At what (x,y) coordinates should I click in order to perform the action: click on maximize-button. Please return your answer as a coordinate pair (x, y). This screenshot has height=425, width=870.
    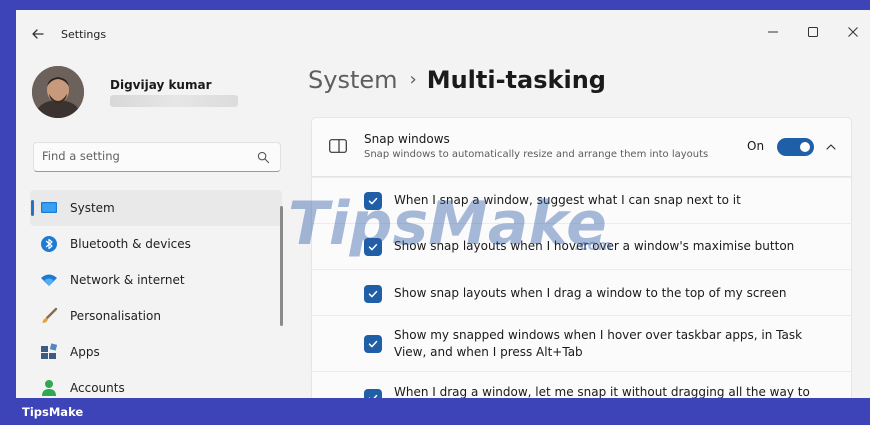
    Looking at the image, I should click on (813, 32).